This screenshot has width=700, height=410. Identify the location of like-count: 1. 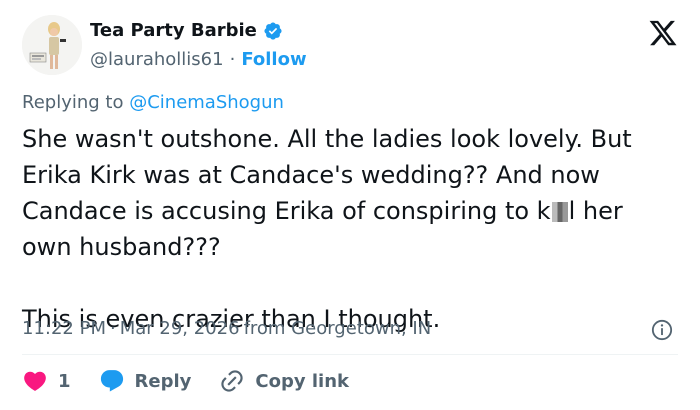
(64, 381).